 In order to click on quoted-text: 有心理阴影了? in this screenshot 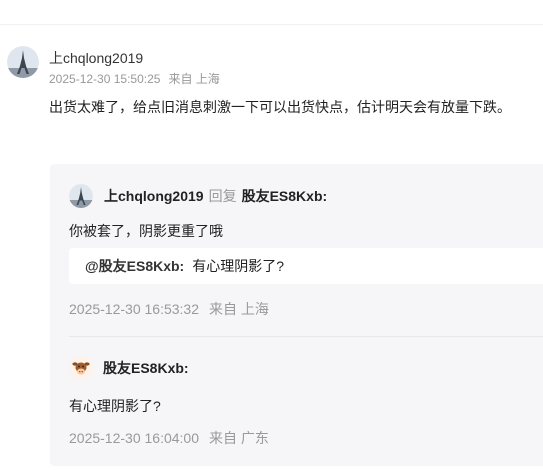, I will do `click(238, 266)`.